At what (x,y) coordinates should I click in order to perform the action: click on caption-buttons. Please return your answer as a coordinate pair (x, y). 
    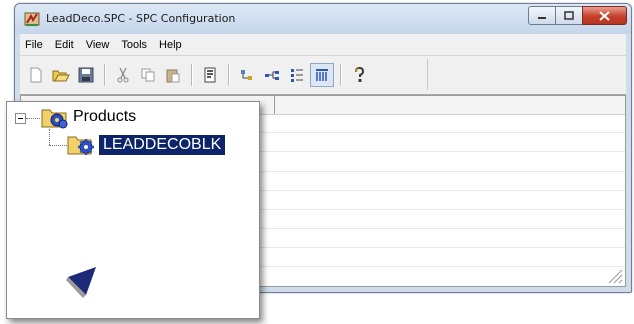
    Looking at the image, I should click on (577, 15).